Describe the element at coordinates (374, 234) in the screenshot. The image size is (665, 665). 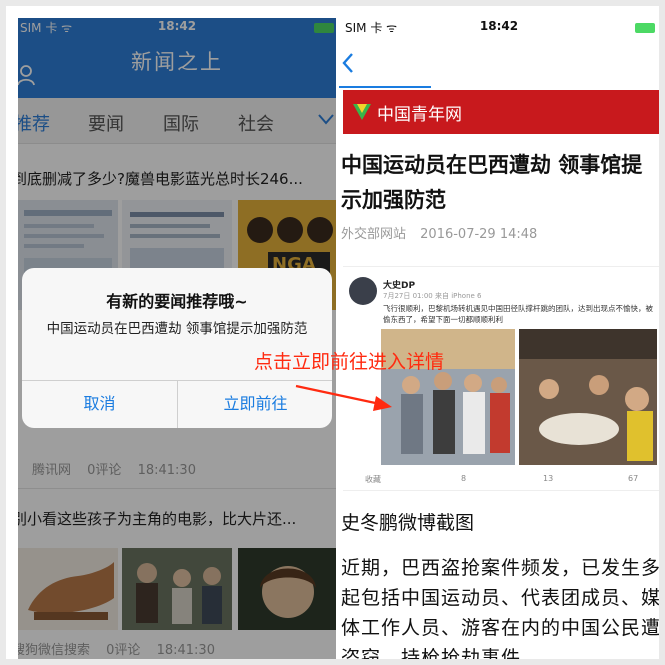
I see `source-name: 外交部网站` at that location.